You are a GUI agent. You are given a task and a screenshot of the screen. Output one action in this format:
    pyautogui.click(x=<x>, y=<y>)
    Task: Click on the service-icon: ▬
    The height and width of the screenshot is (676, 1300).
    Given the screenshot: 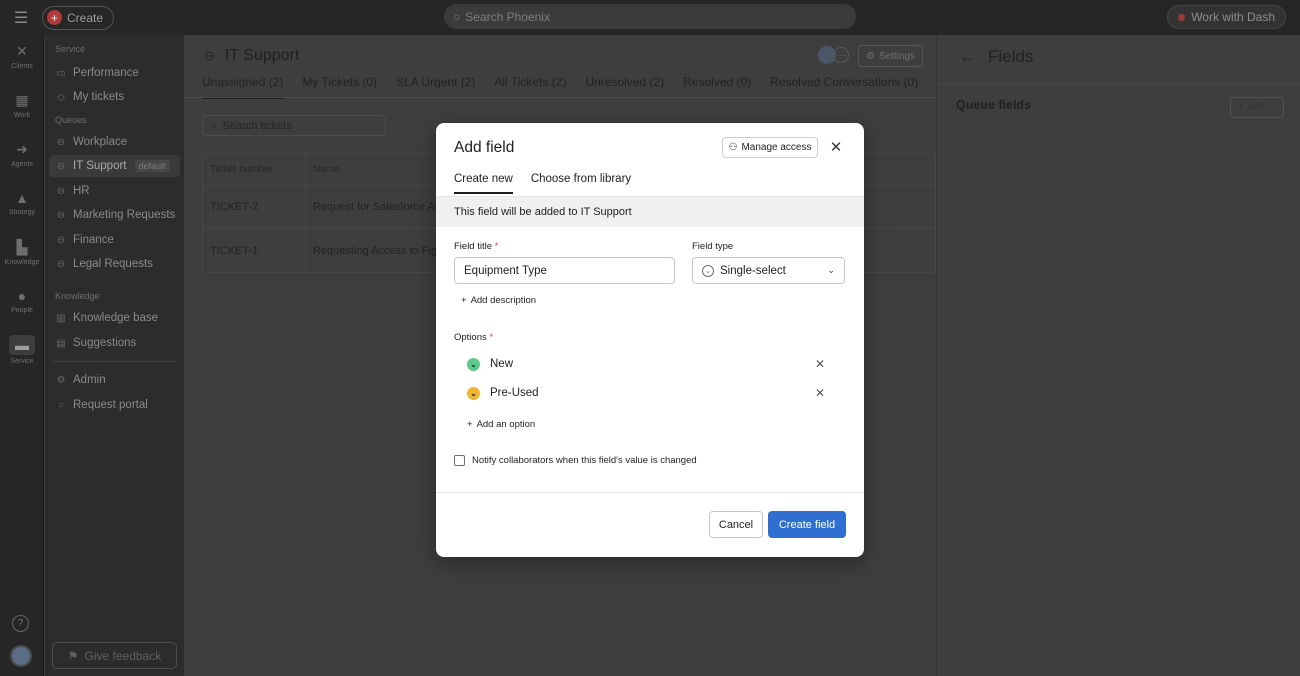 What is the action you would take?
    pyautogui.click(x=22, y=345)
    